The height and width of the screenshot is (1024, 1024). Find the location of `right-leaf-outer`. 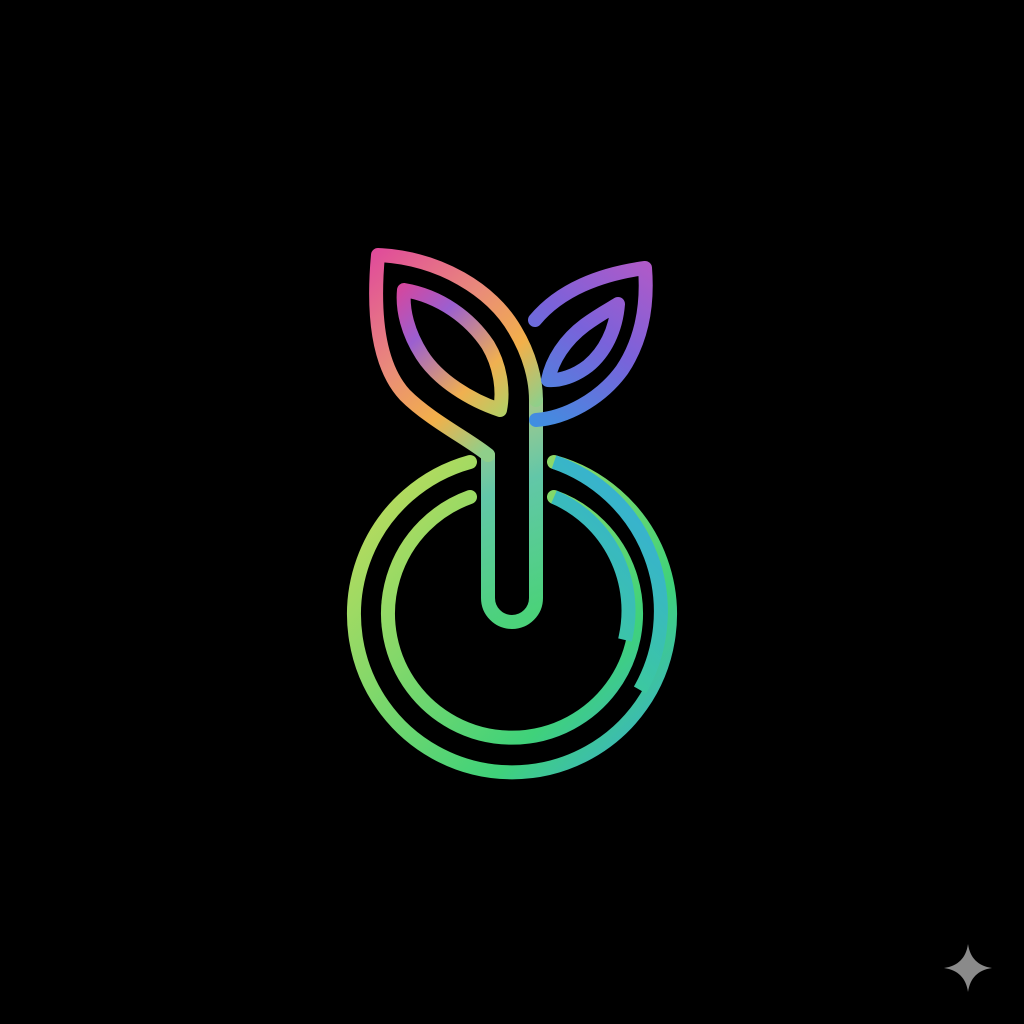

right-leaf-outer is located at coordinates (590, 344).